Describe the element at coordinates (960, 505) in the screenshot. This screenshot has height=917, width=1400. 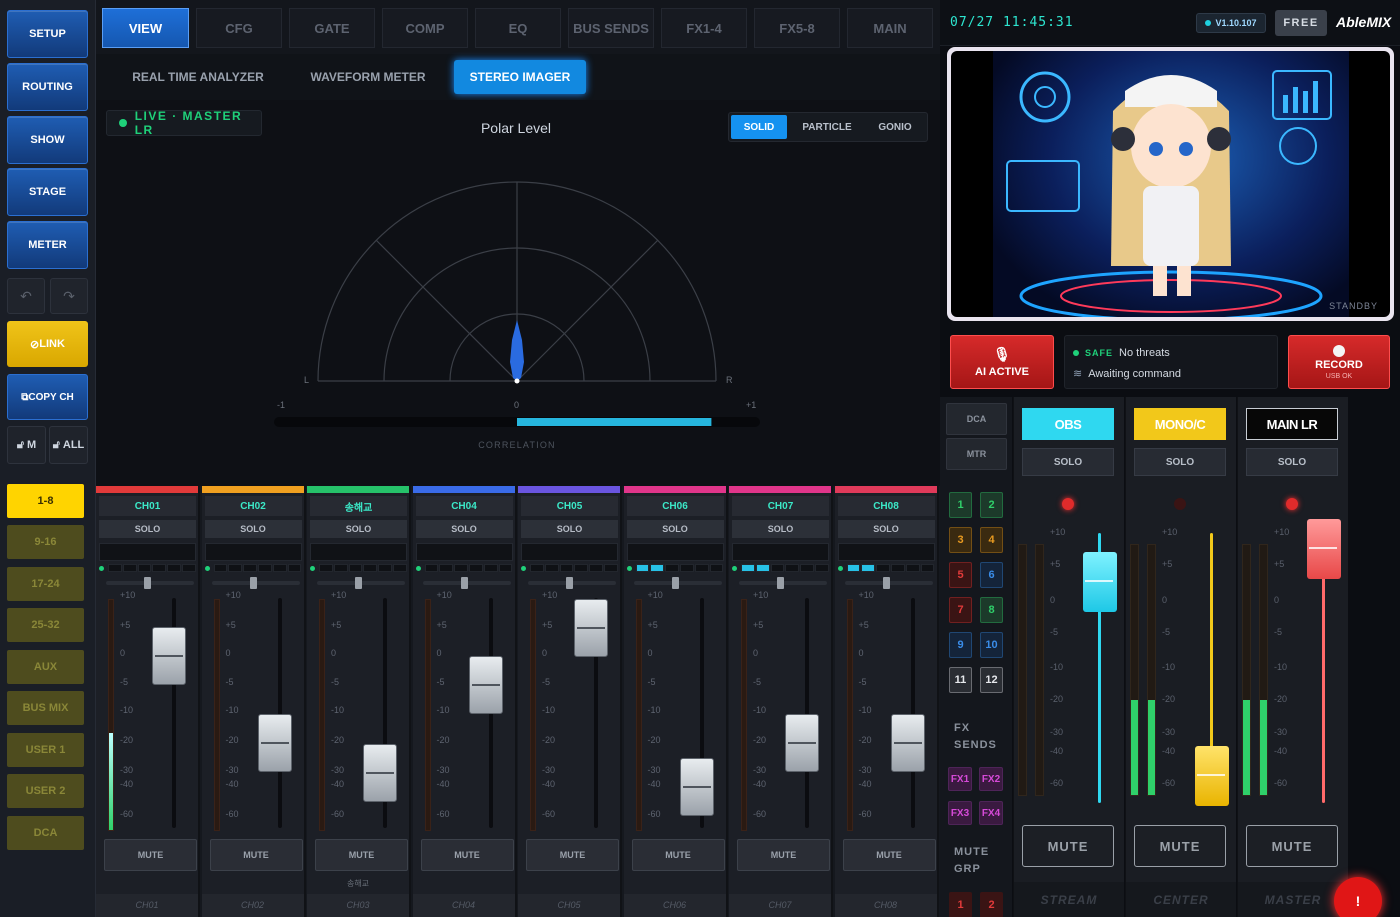
I see `dca-1-button: 1` at that location.